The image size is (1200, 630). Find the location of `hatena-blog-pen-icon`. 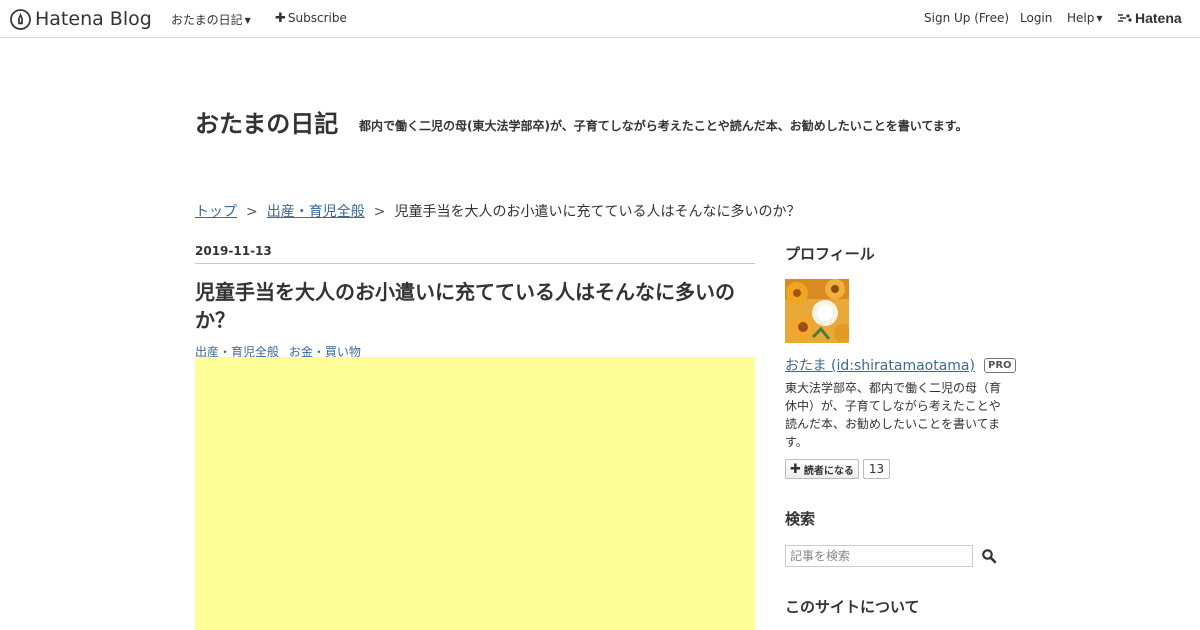

hatena-blog-pen-icon is located at coordinates (20, 19).